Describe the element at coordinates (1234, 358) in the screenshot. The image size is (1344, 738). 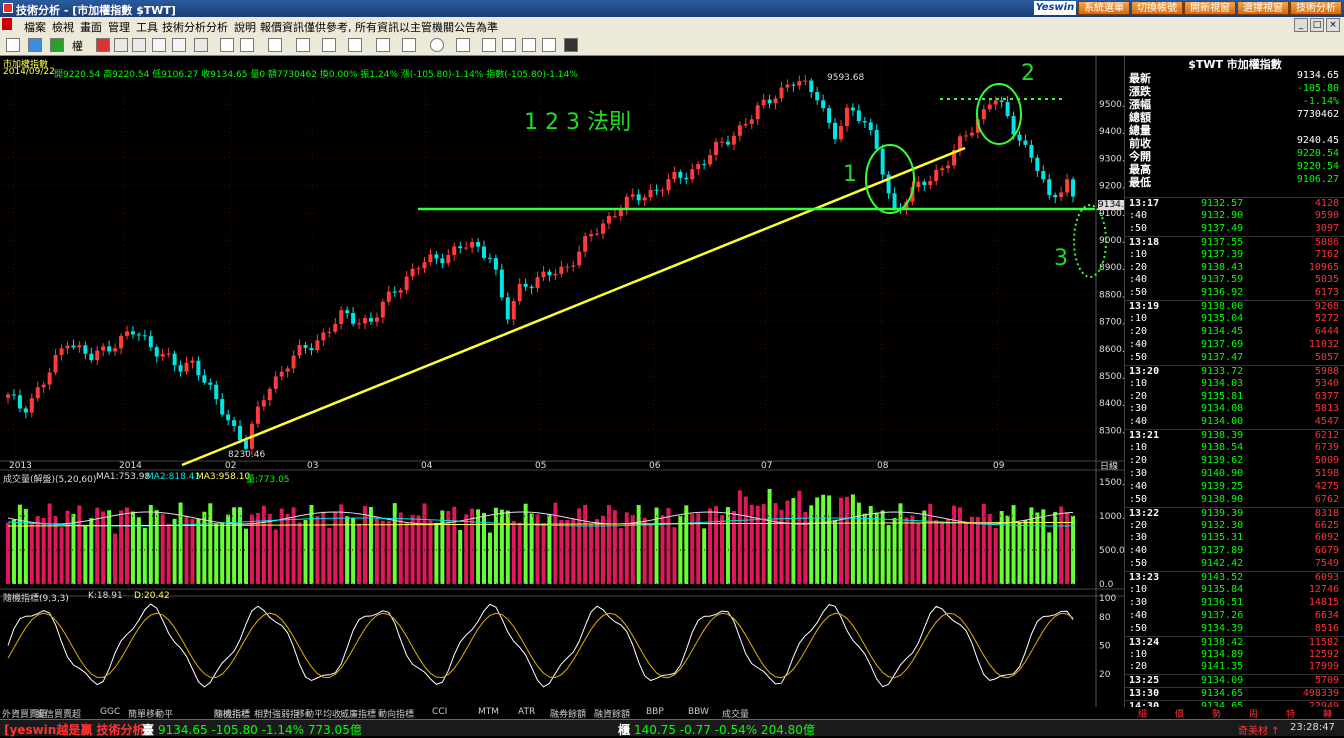
I see `tick-row: :50 9137.47 5057` at that location.